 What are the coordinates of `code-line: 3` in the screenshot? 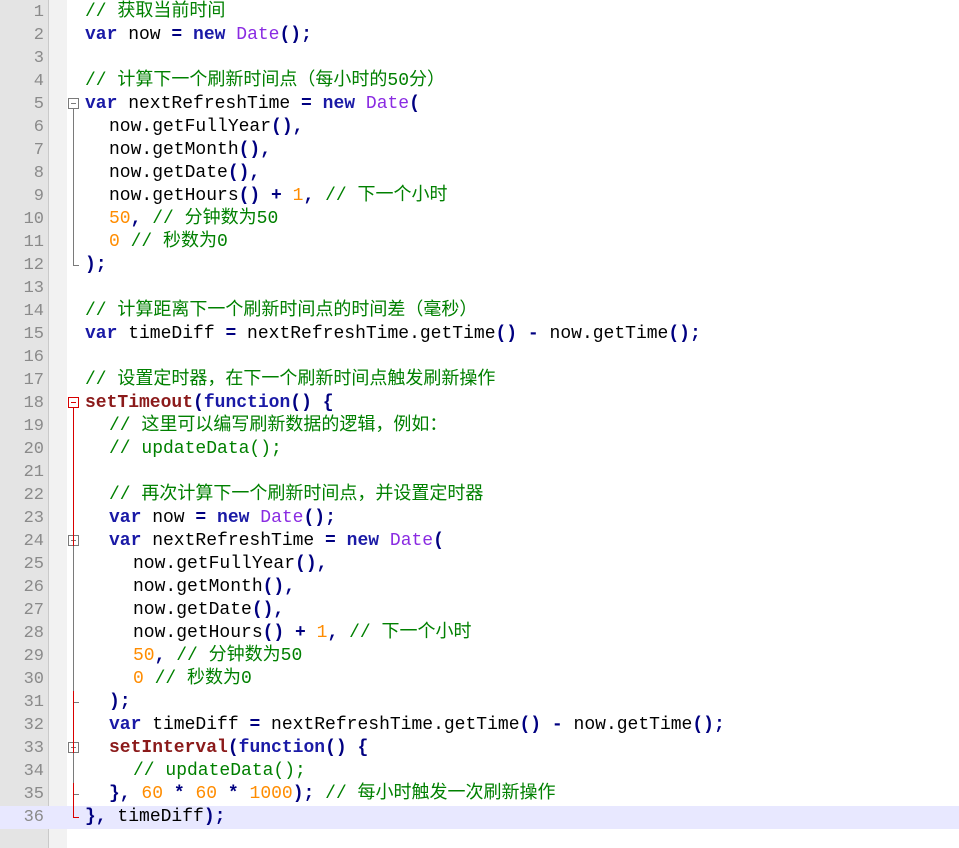 It's located at (479, 58).